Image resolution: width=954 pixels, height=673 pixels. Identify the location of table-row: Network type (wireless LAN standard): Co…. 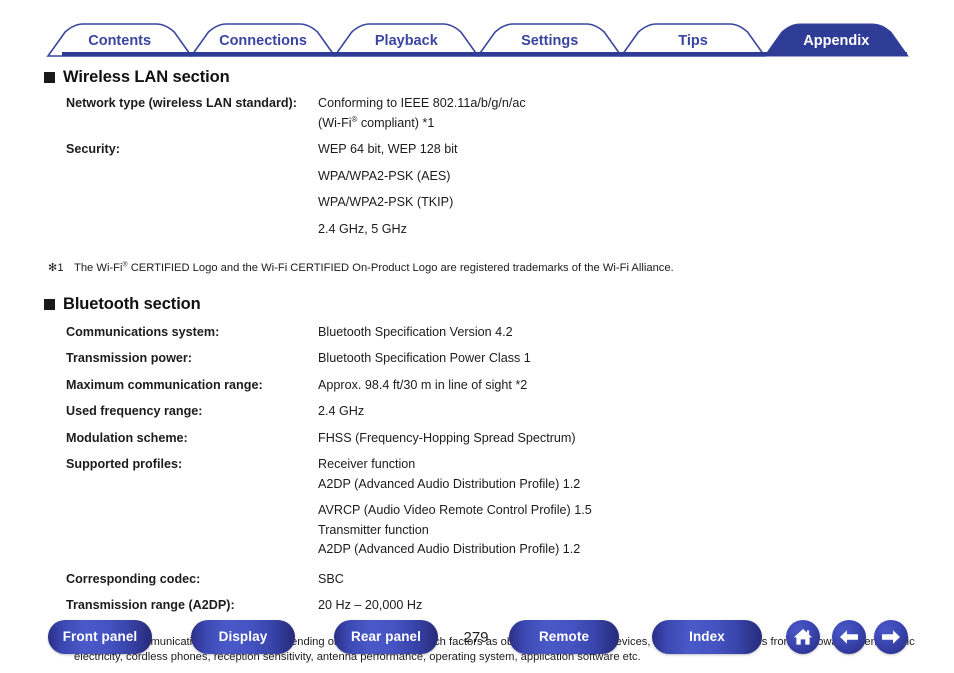
(296, 113).